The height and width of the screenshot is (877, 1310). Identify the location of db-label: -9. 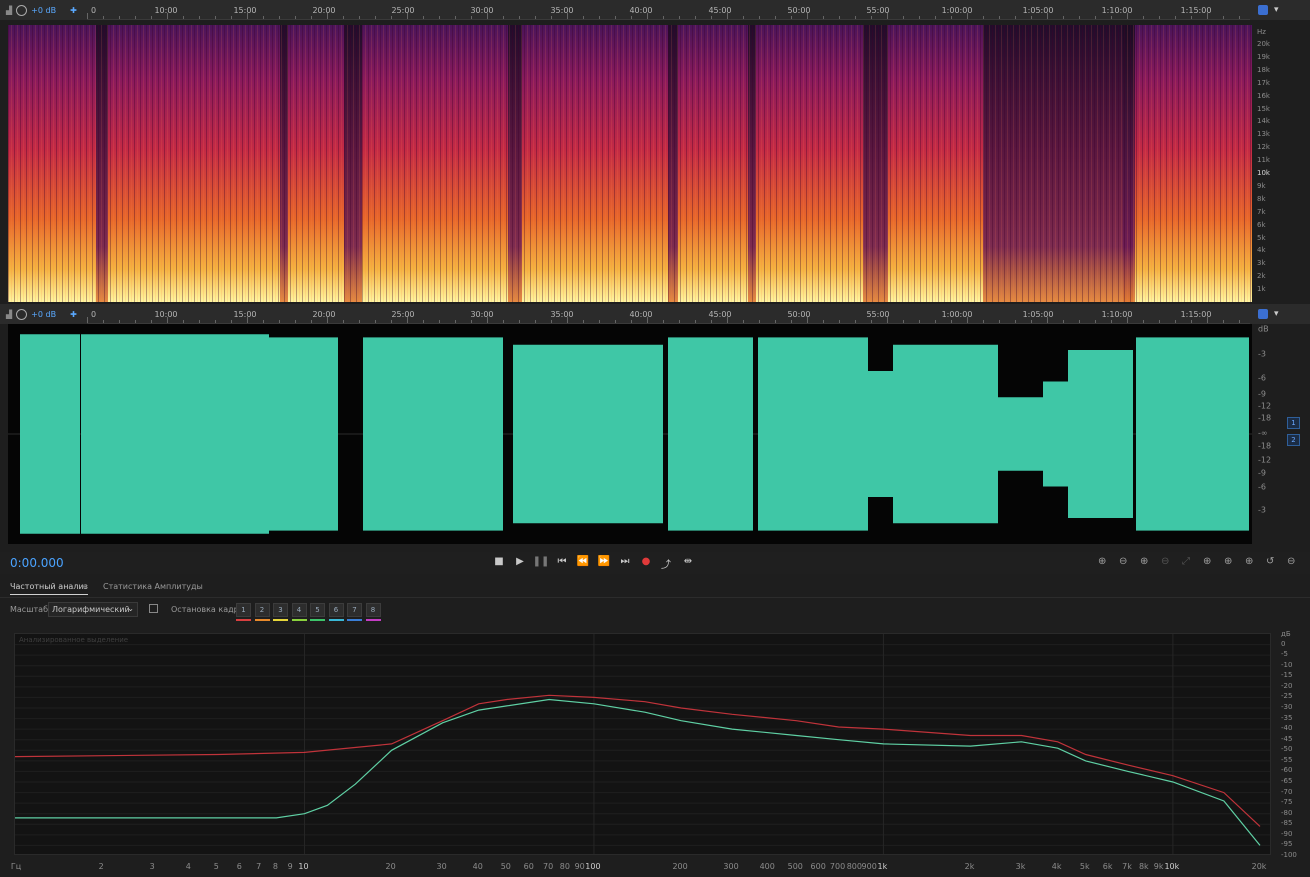
(1262, 394).